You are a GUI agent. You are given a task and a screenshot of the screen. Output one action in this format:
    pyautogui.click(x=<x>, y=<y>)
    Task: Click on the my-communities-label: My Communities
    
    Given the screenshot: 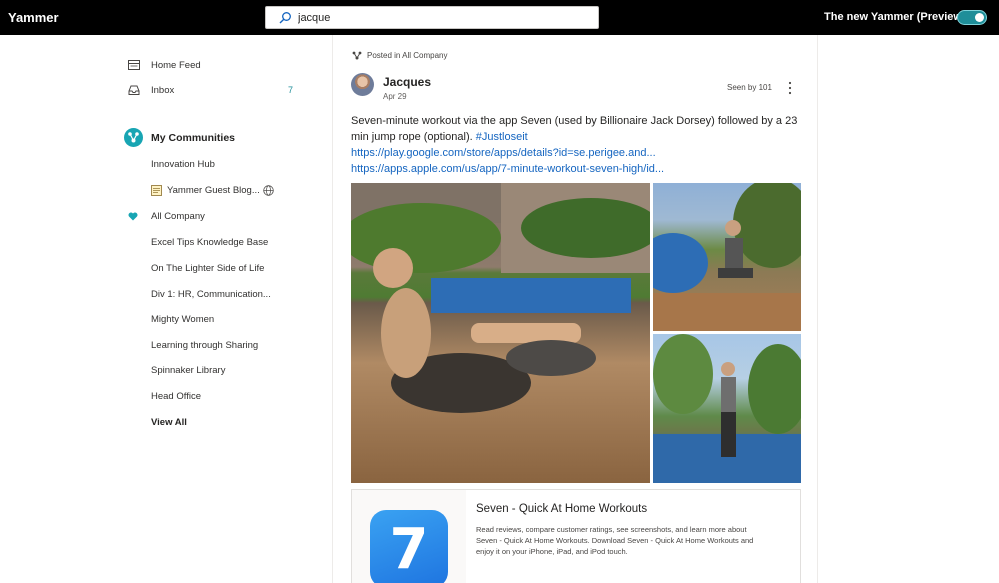 What is the action you would take?
    pyautogui.click(x=193, y=137)
    